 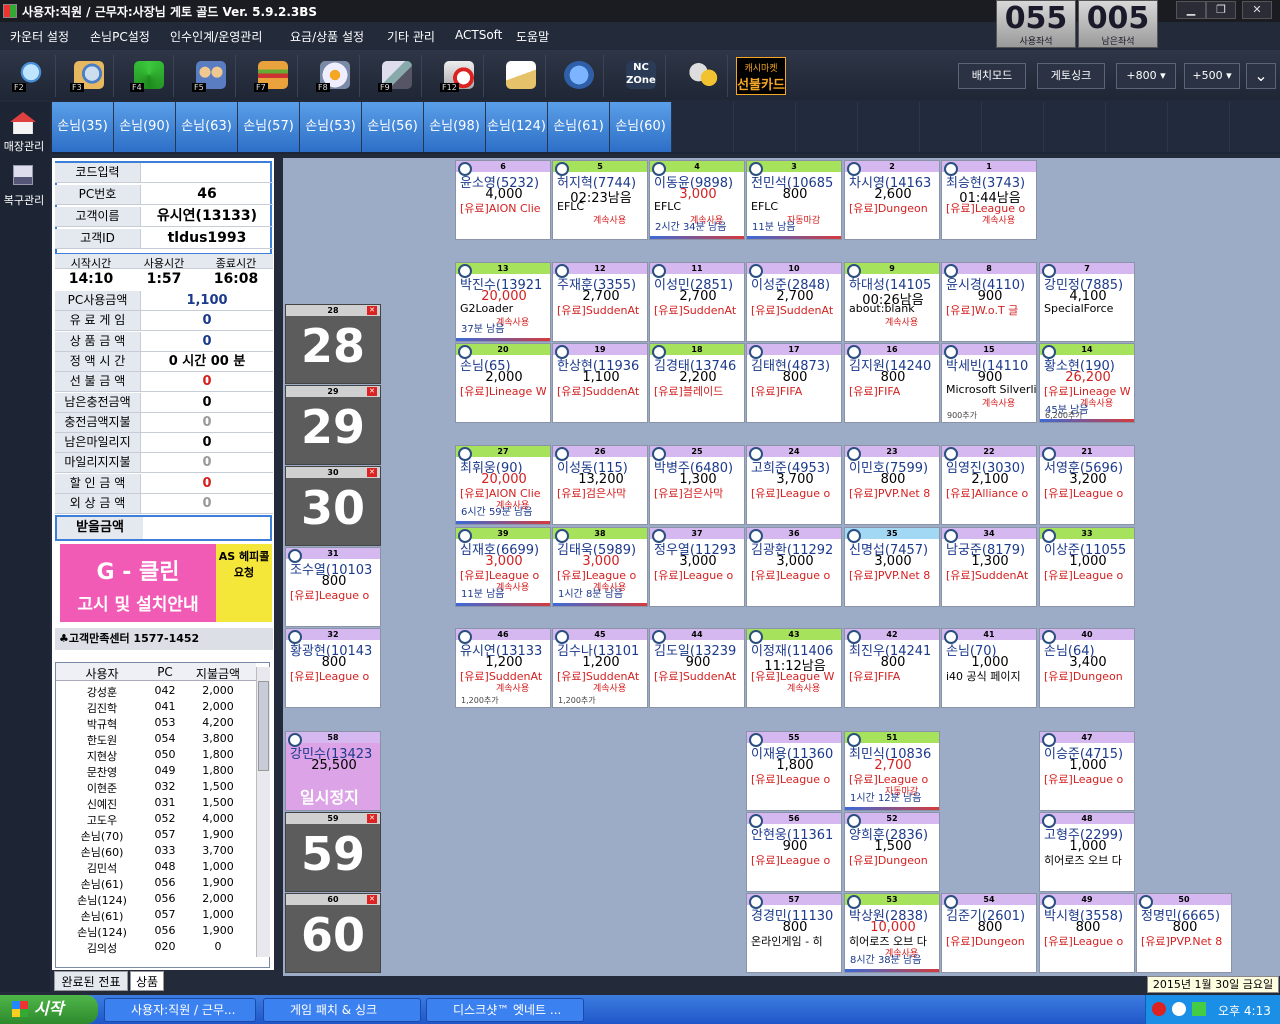 I want to click on seat-18: 18 김경태(13746 2,200 [유료]블레이드, so click(x=697, y=383).